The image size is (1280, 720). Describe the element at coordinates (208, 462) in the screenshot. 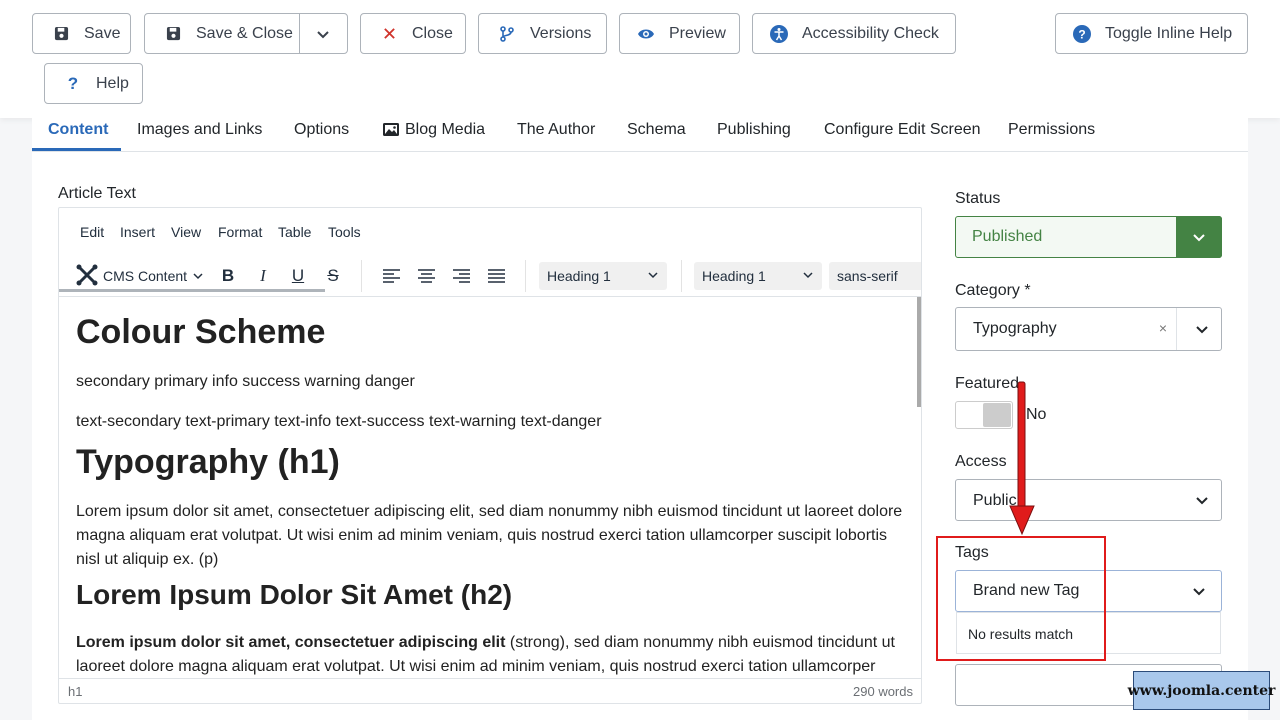

I see `content-heading-typography: Typography (h1)` at that location.